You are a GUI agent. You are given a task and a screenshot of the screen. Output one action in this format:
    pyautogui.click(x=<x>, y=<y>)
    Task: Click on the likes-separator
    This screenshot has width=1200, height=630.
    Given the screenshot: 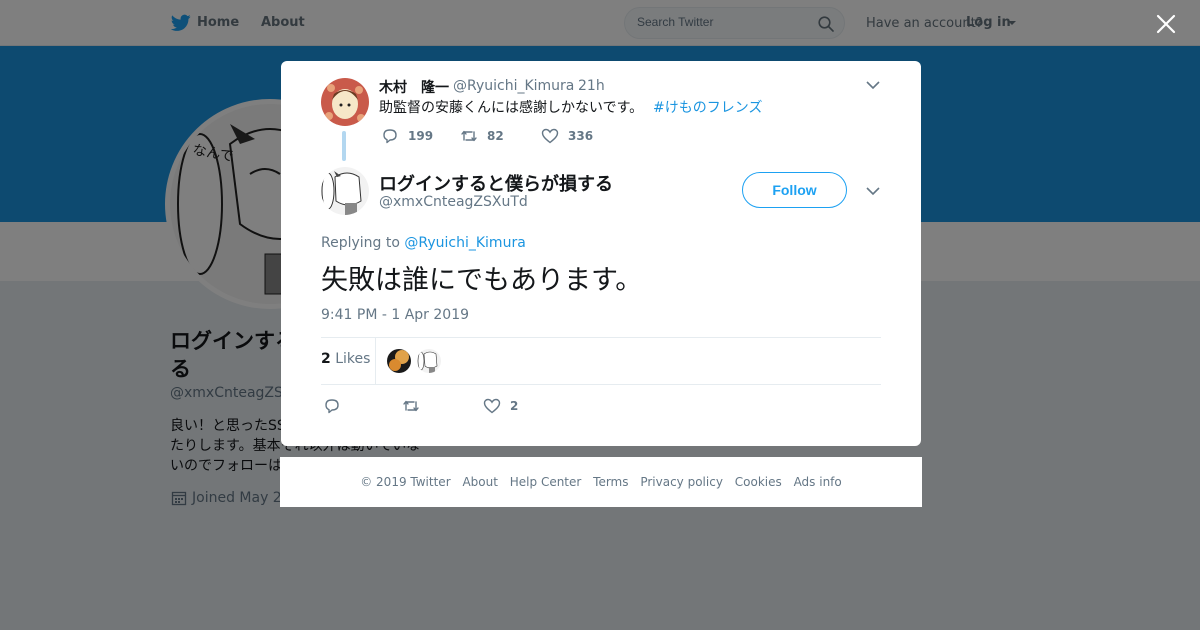 What is the action you would take?
    pyautogui.click(x=375, y=361)
    